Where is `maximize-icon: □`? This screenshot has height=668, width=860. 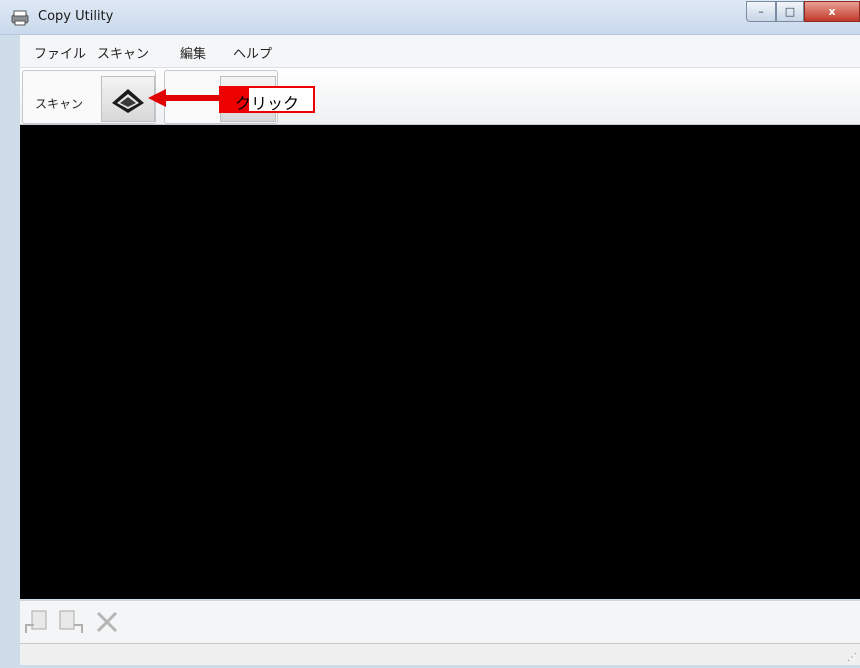
maximize-icon: □ is located at coordinates (790, 11).